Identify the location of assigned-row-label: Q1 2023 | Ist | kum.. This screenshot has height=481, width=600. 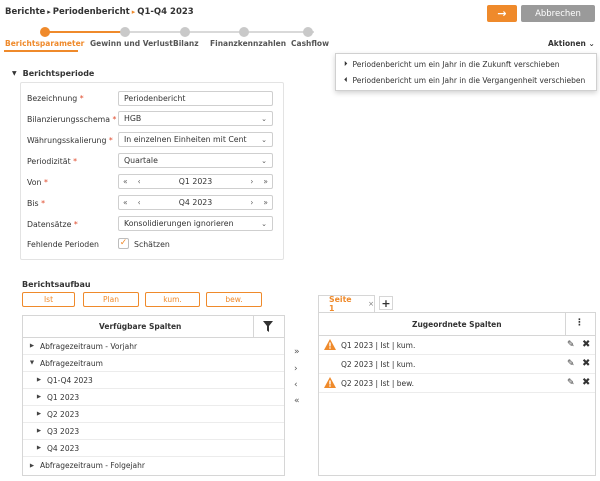
(378, 345).